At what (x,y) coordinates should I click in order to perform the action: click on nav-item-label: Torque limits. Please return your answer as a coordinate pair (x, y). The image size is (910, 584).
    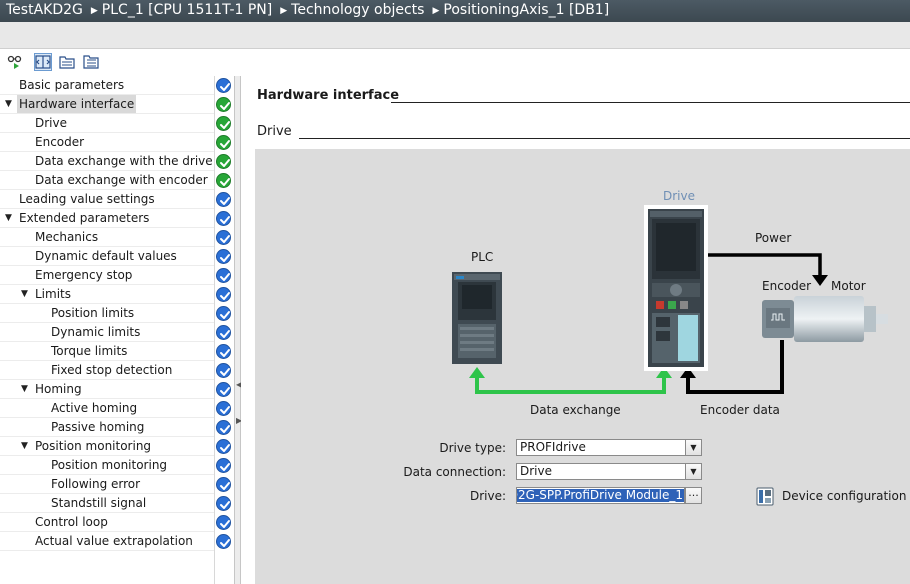
    Looking at the image, I should click on (89, 351).